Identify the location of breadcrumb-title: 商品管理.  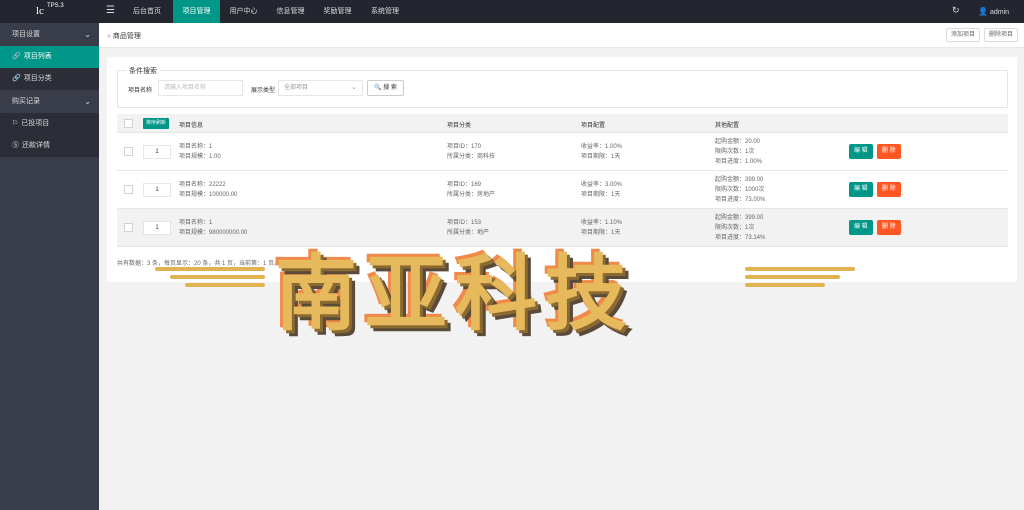
(126, 36).